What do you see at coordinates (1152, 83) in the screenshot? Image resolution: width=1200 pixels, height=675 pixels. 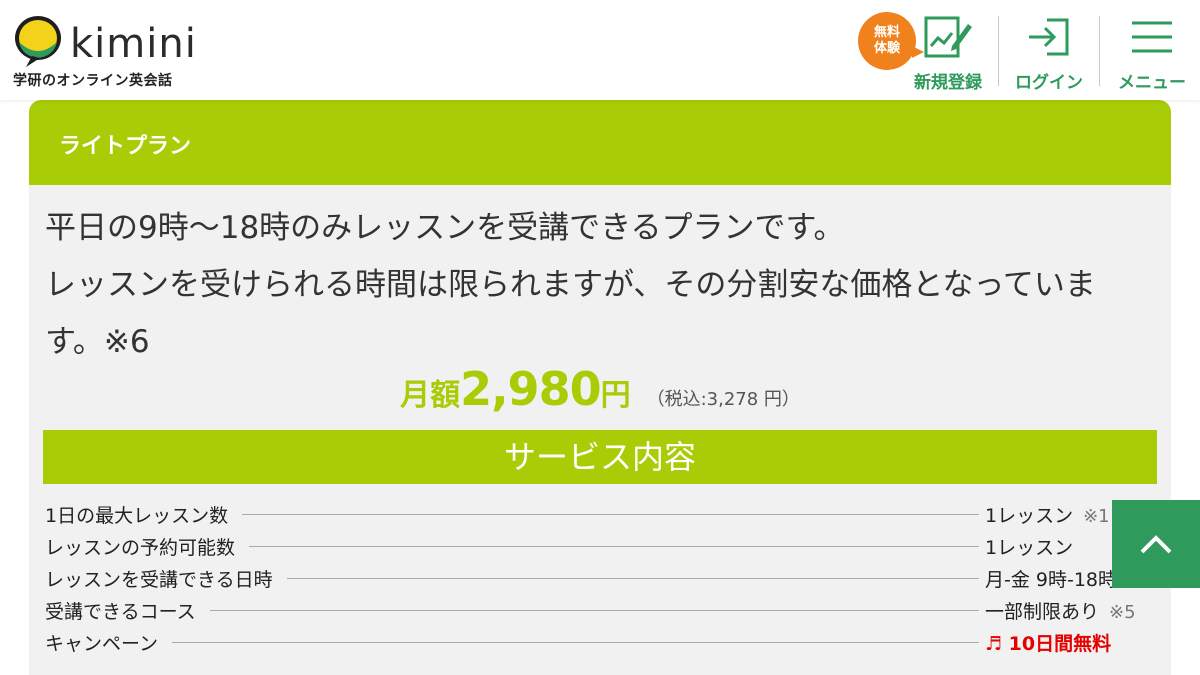 I see `menu-label: メニュー` at bounding box center [1152, 83].